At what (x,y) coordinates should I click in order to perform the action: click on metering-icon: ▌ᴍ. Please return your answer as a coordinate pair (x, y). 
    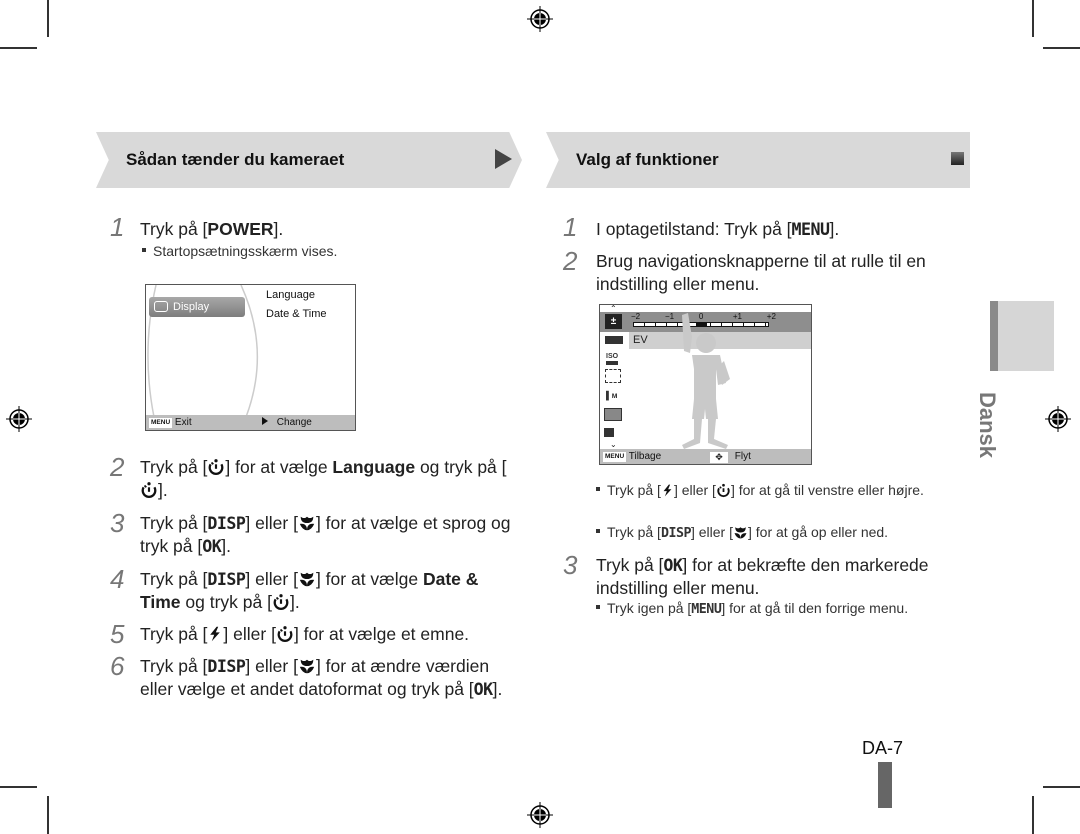
    Looking at the image, I should click on (612, 395).